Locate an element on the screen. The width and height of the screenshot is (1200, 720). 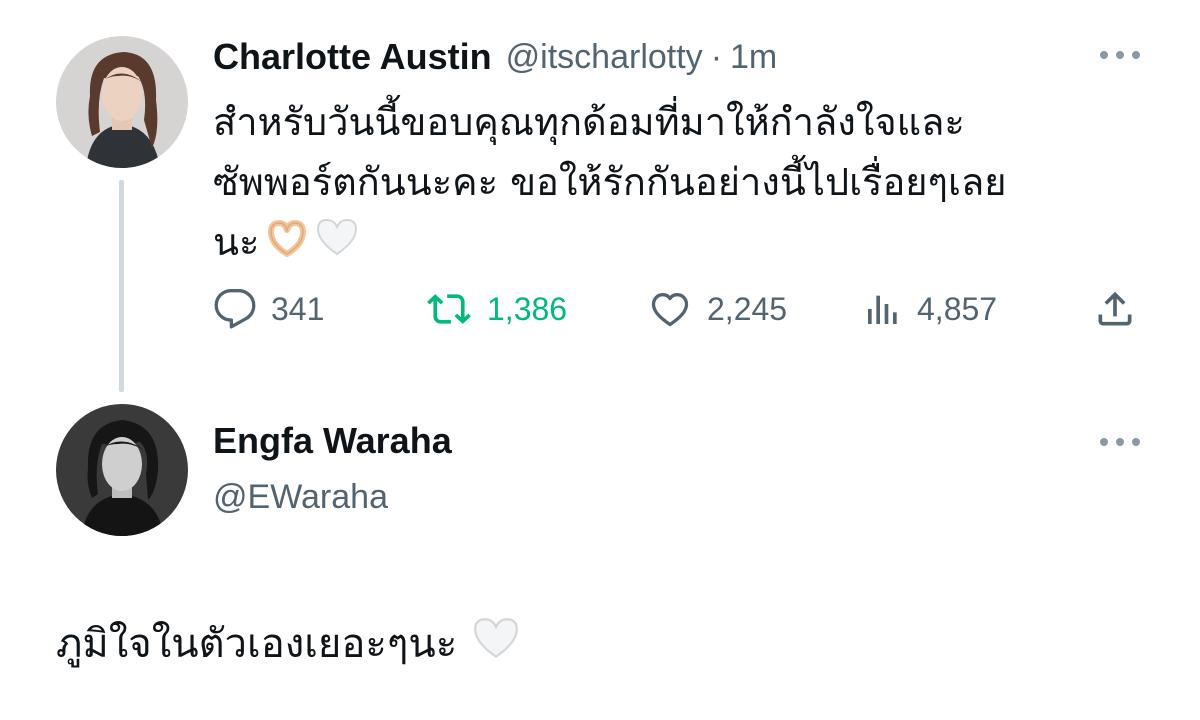
user-handle: @itscharlotty is located at coordinates (604, 57).